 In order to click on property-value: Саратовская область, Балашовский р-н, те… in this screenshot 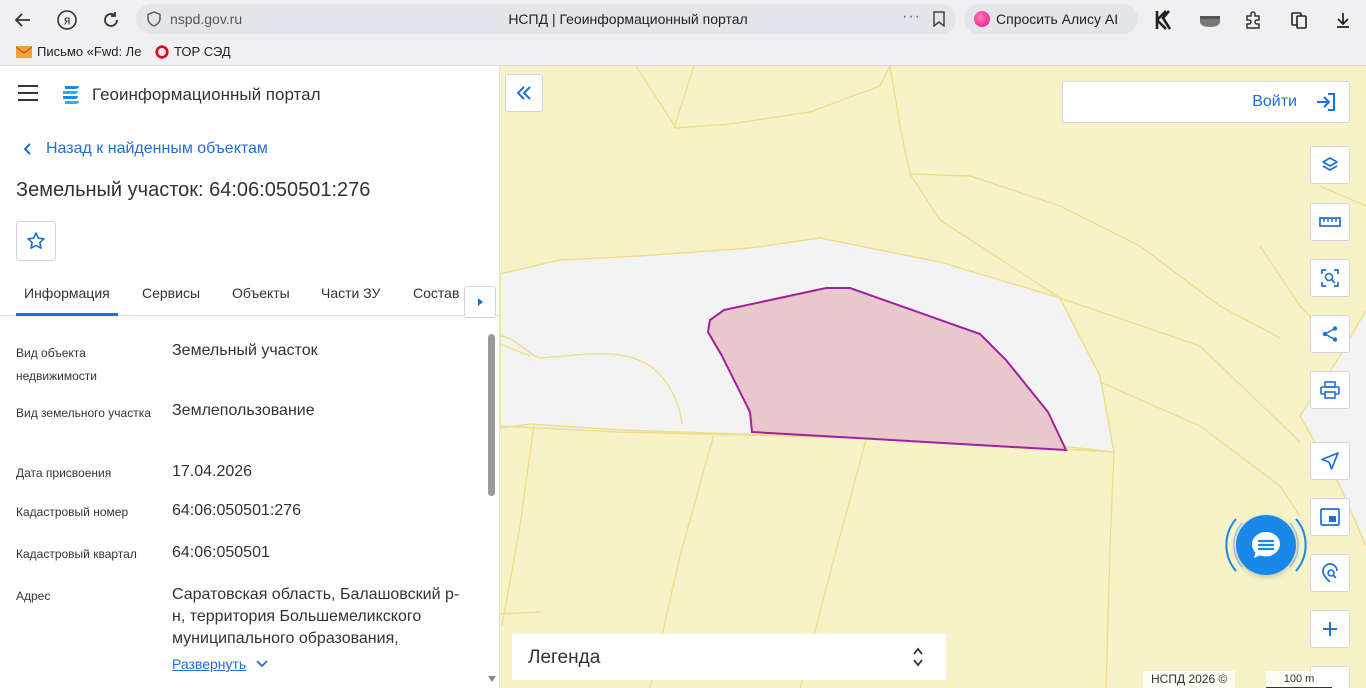, I will do `click(316, 616)`.